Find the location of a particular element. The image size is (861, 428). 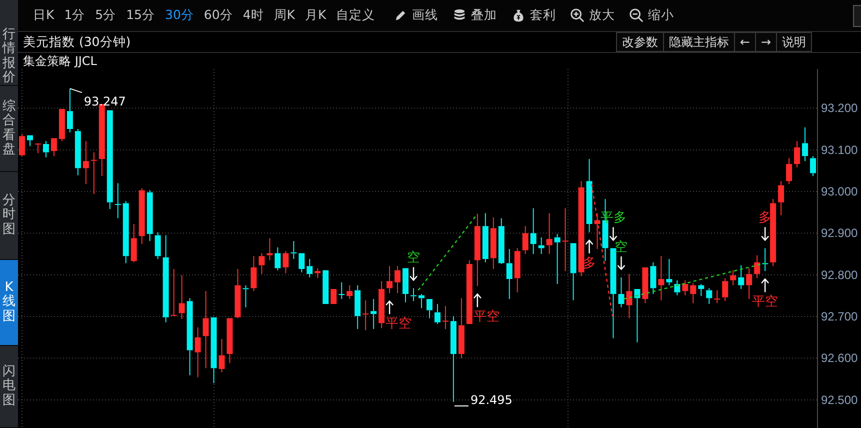

tool-button: 缩小 is located at coordinates (651, 15).